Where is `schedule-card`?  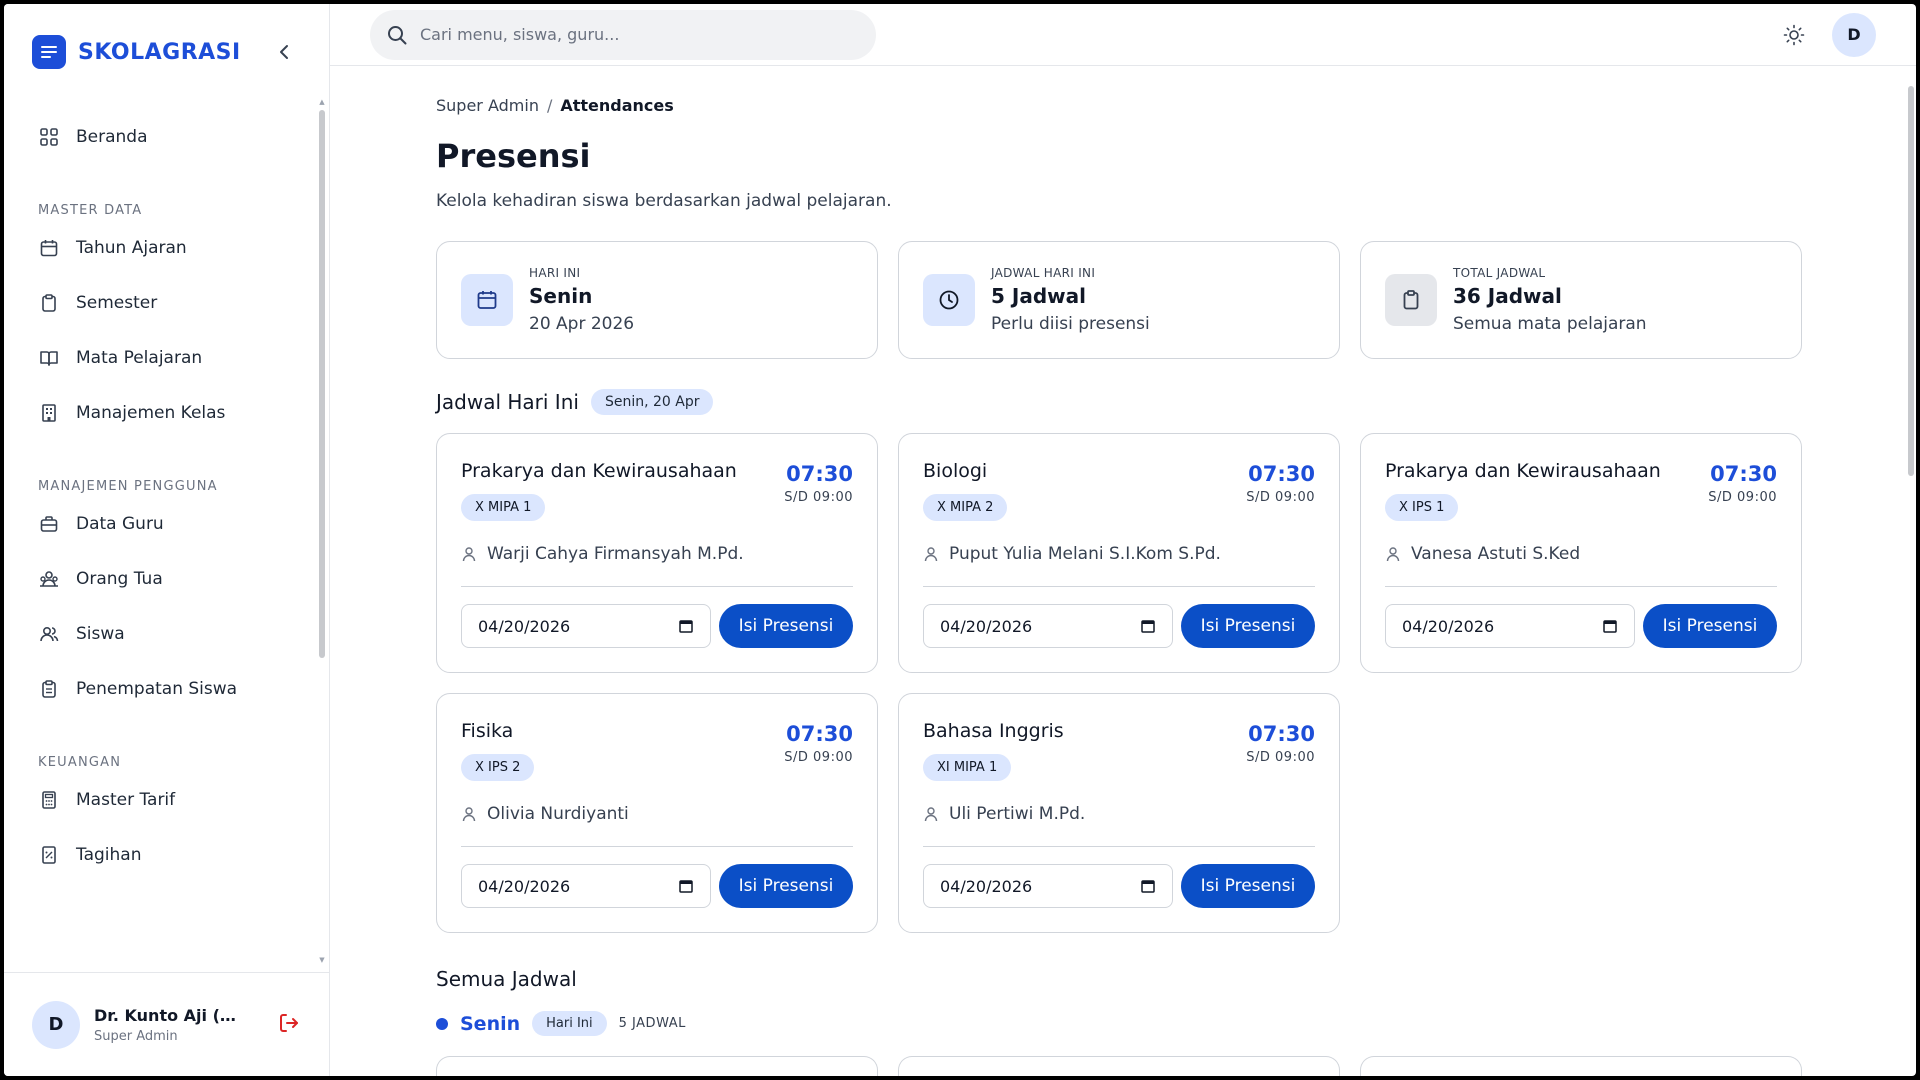
schedule-card is located at coordinates (657, 1066).